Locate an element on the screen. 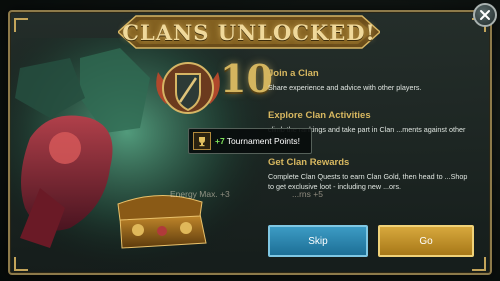  dialog-title: CLANS UNLOCKED! is located at coordinates (249, 32).